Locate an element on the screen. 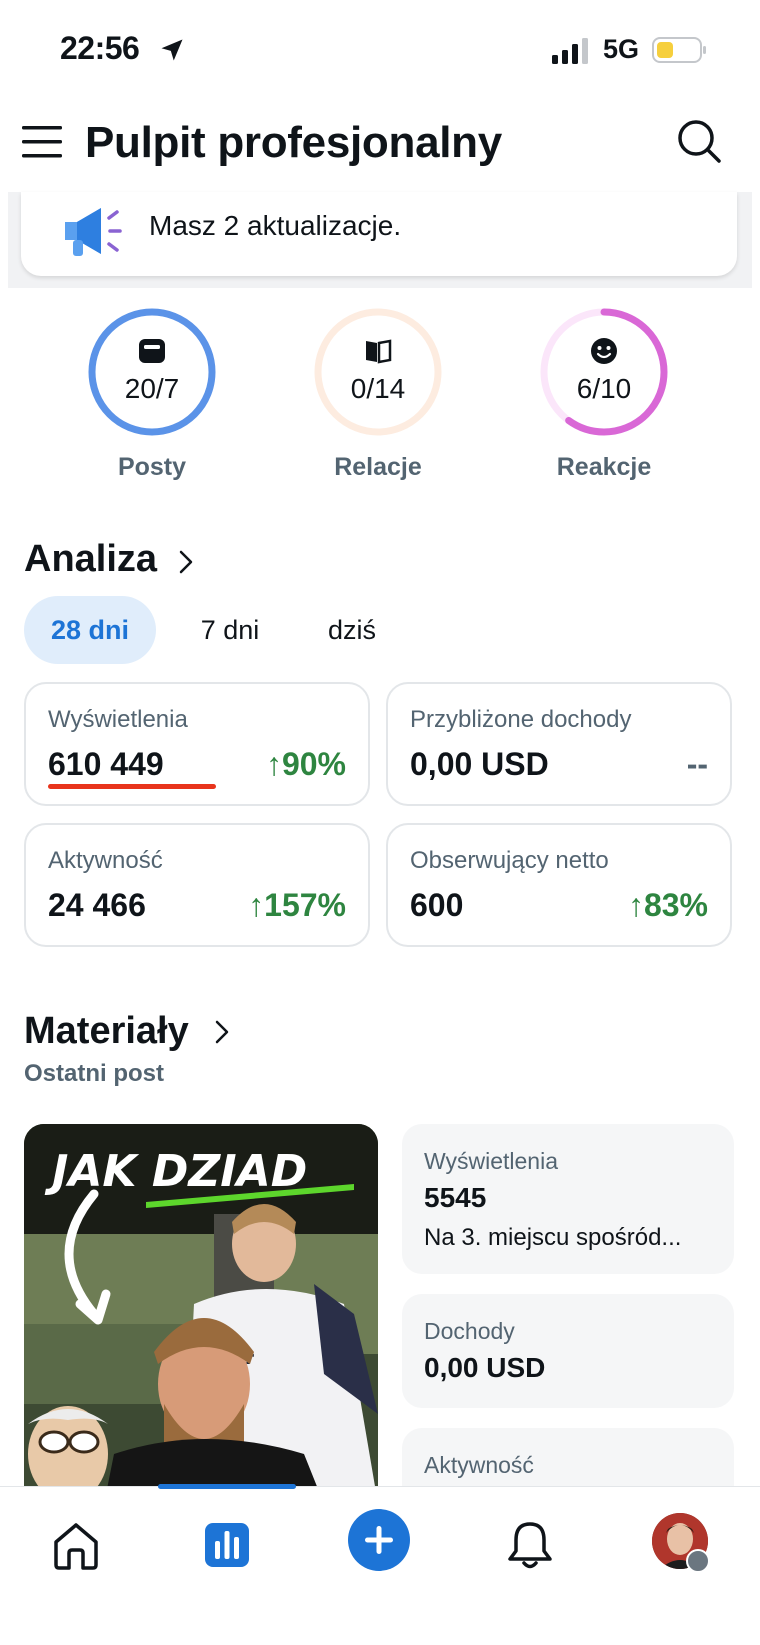 The height and width of the screenshot is (1645, 760). metric-card-earnings: Przybliżone dochody 0,00 USD -- is located at coordinates (559, 744).